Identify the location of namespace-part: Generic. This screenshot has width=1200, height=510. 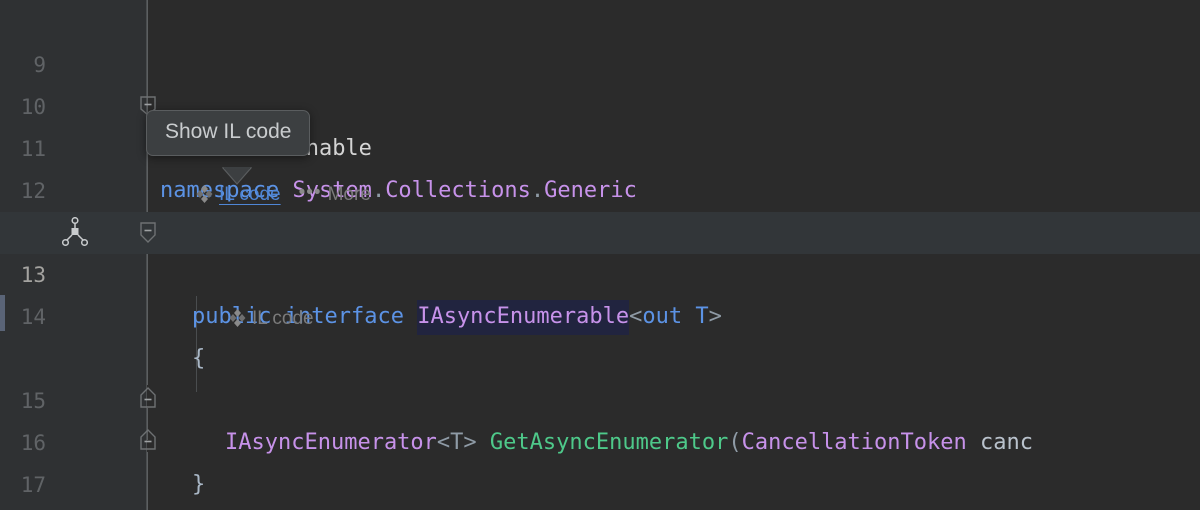
(590, 190).